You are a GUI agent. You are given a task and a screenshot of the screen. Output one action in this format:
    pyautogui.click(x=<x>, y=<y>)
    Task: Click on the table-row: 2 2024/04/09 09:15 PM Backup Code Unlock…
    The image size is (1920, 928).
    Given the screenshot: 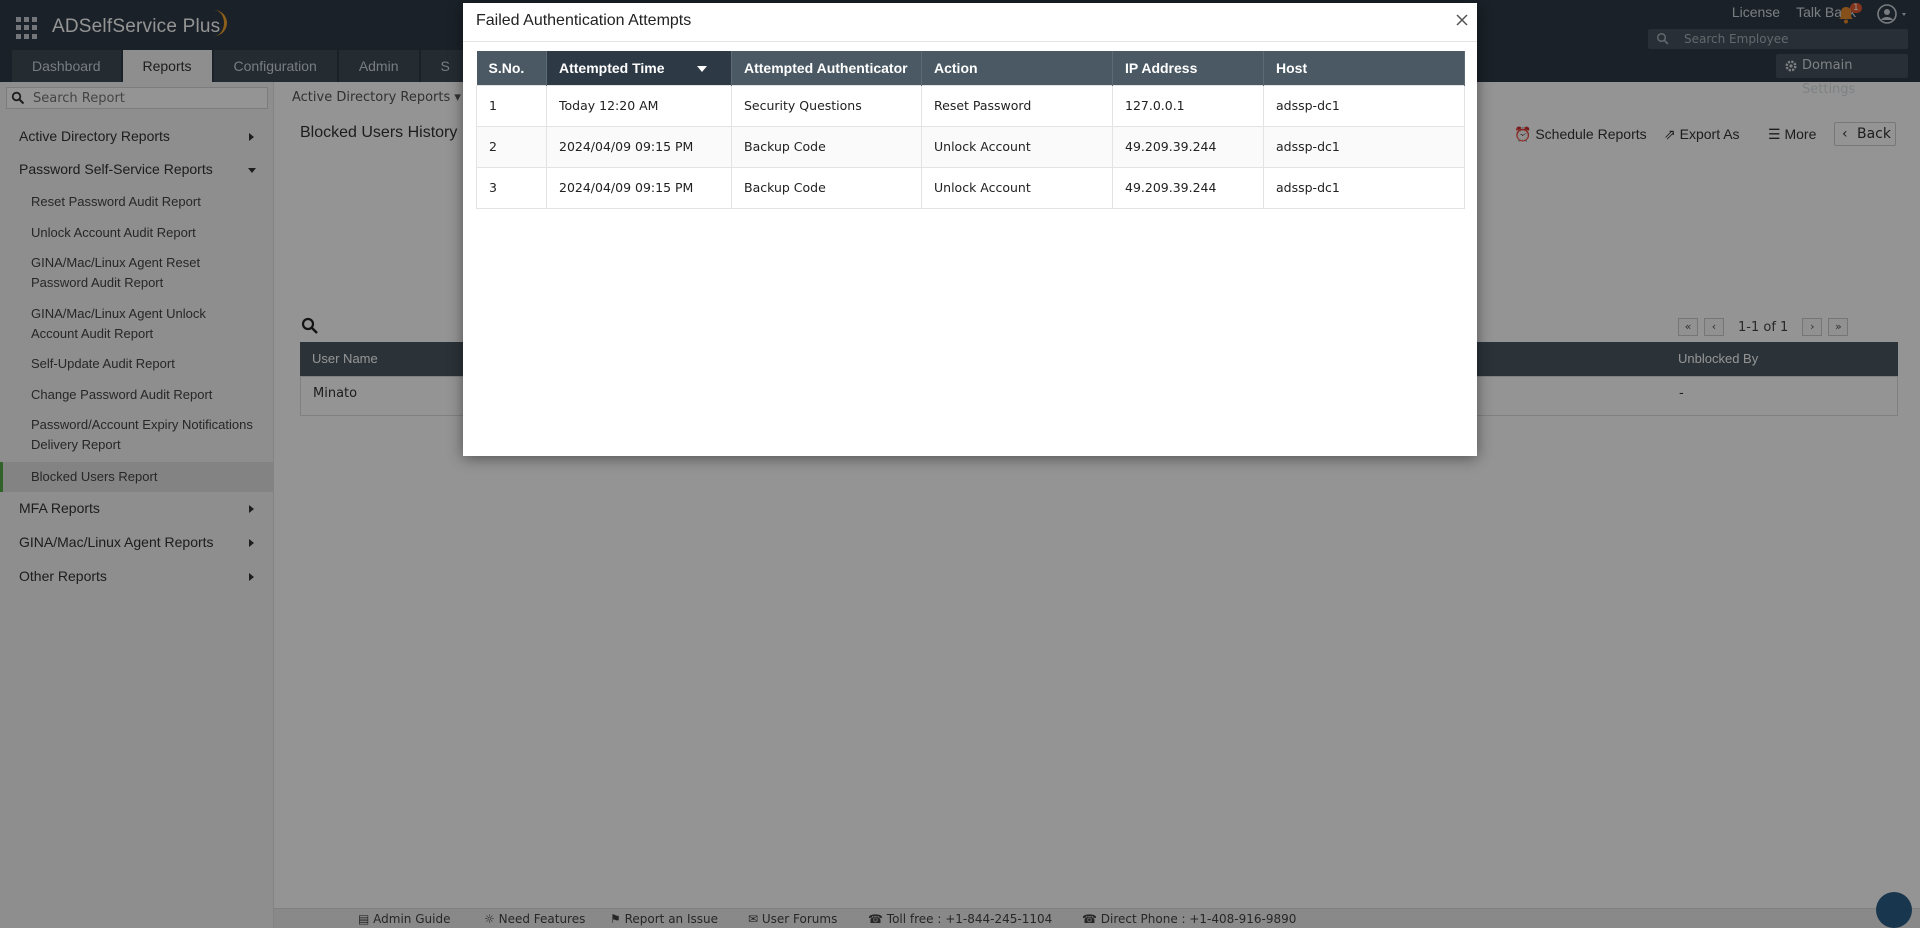 What is the action you would take?
    pyautogui.click(x=970, y=146)
    